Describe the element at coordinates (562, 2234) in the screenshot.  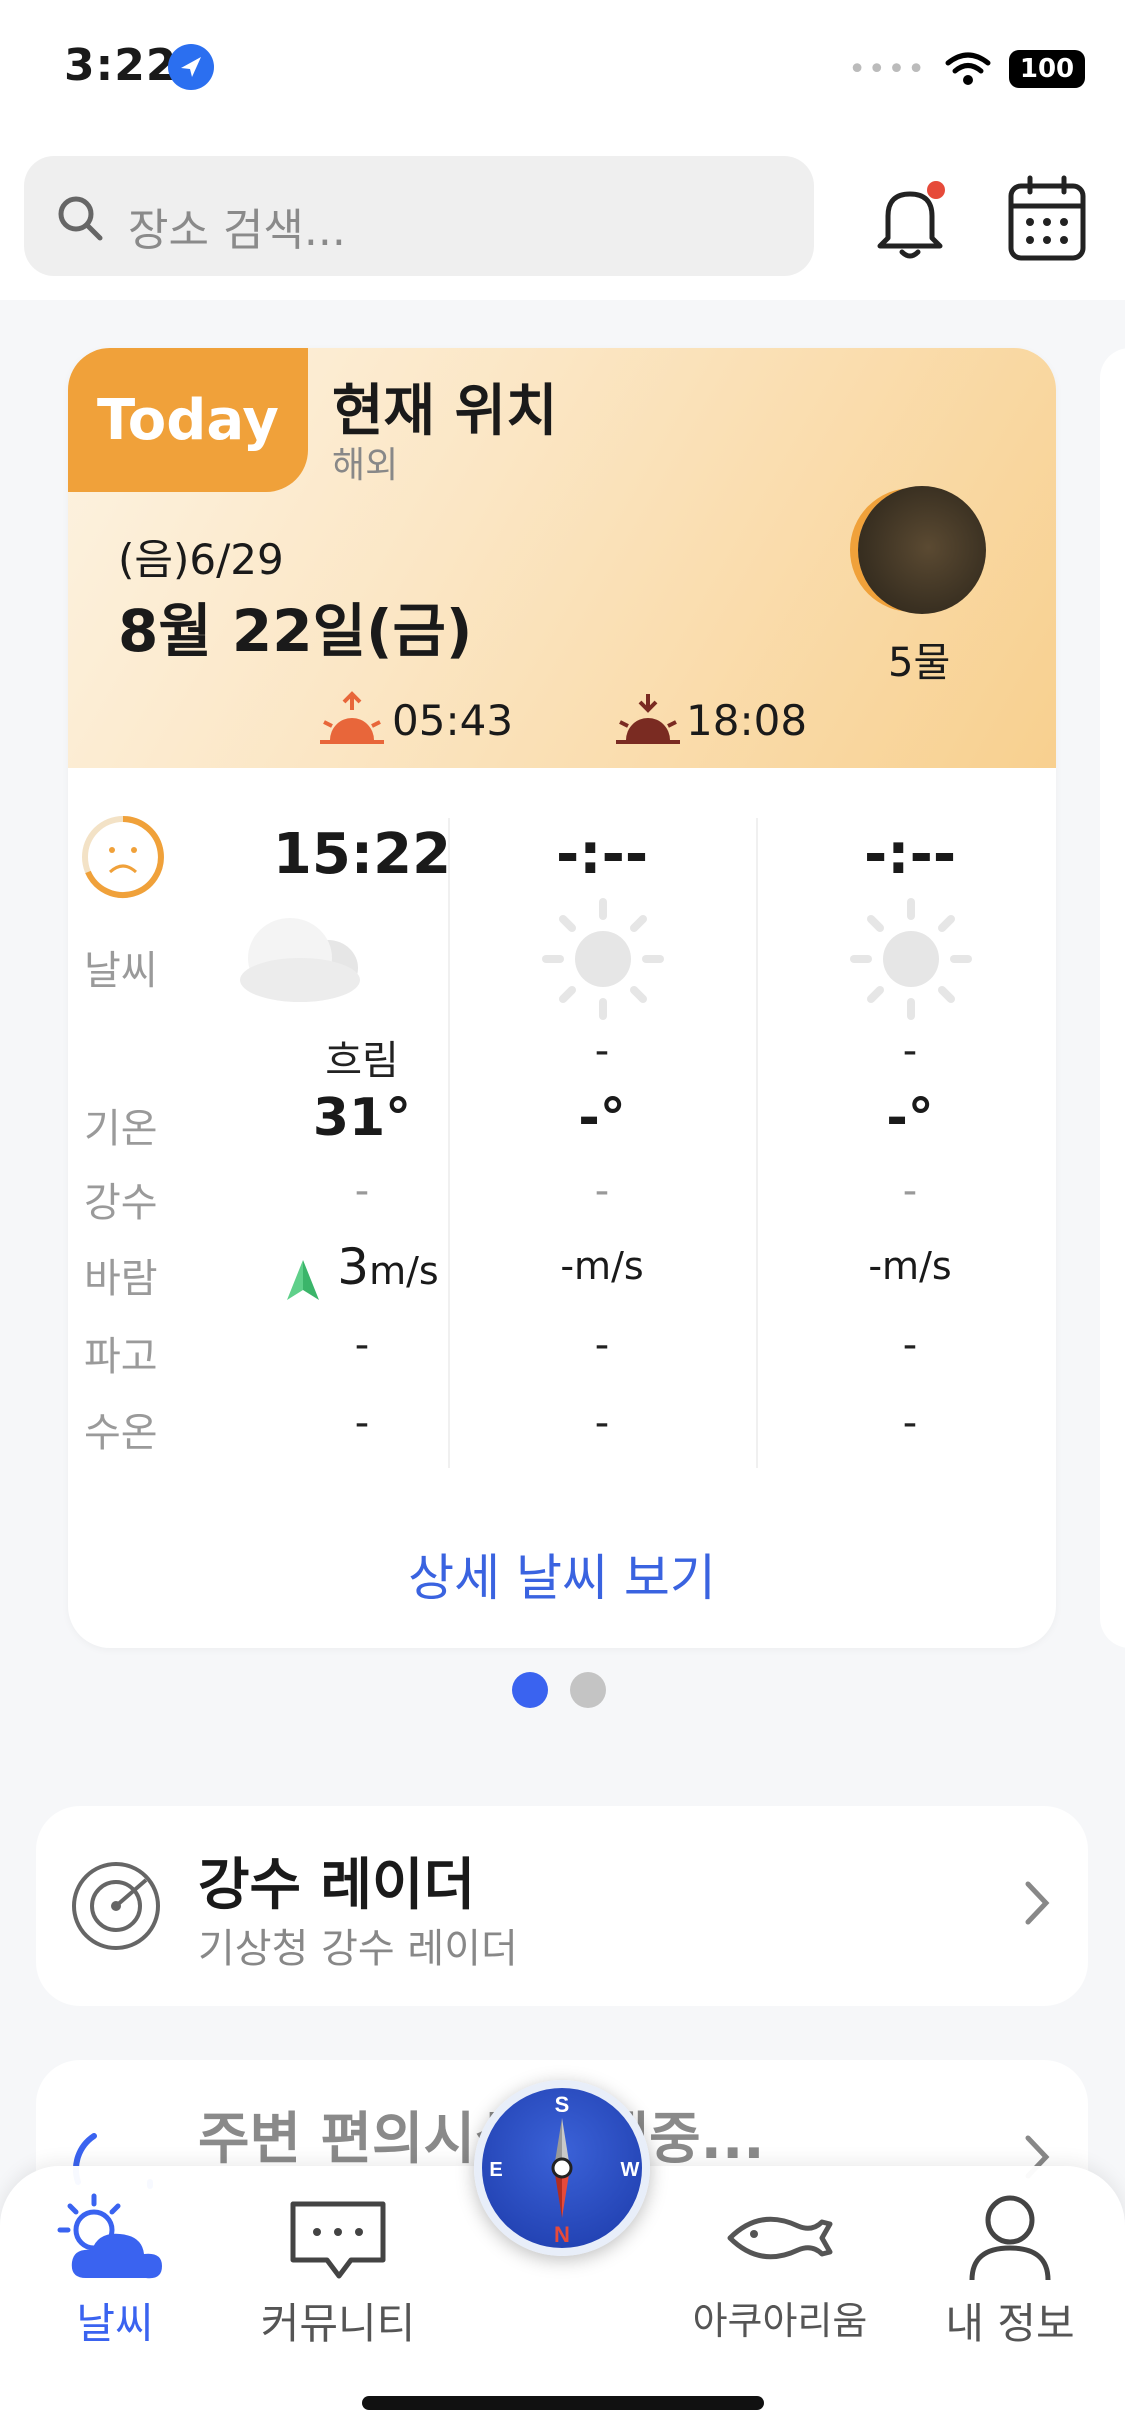
I see `compass-label-n: N` at that location.